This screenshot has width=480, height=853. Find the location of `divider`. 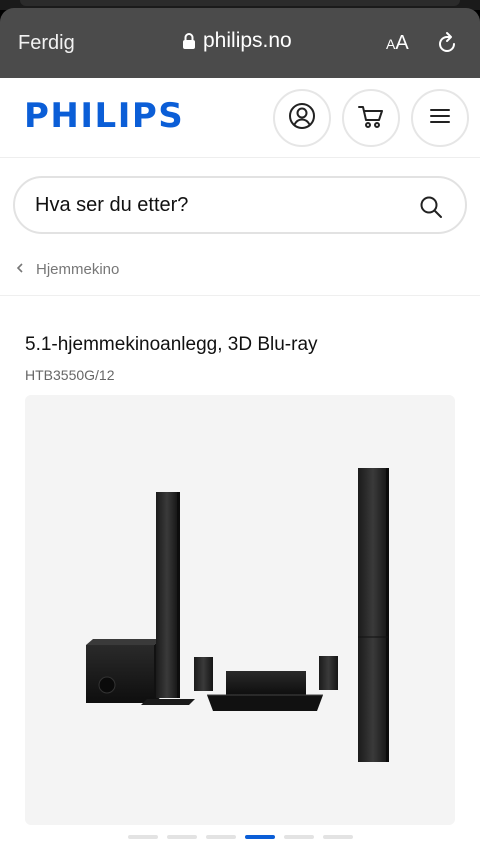

divider is located at coordinates (240, 295).